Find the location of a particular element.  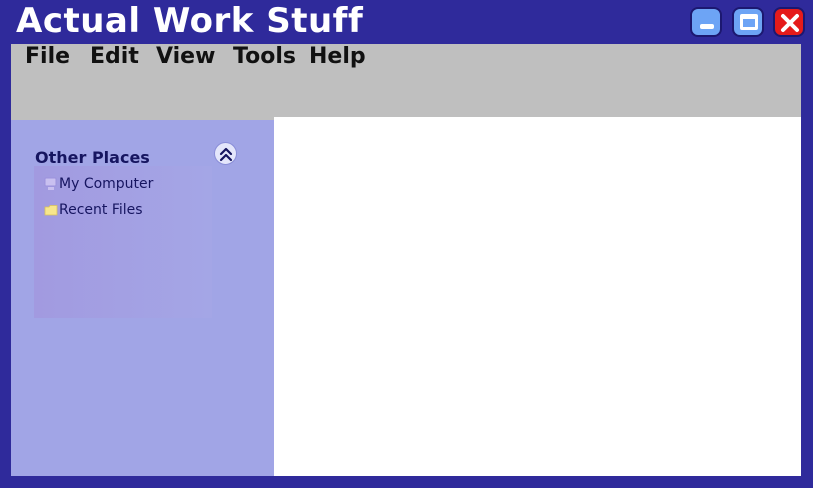

maximize-icon is located at coordinates (749, 22).